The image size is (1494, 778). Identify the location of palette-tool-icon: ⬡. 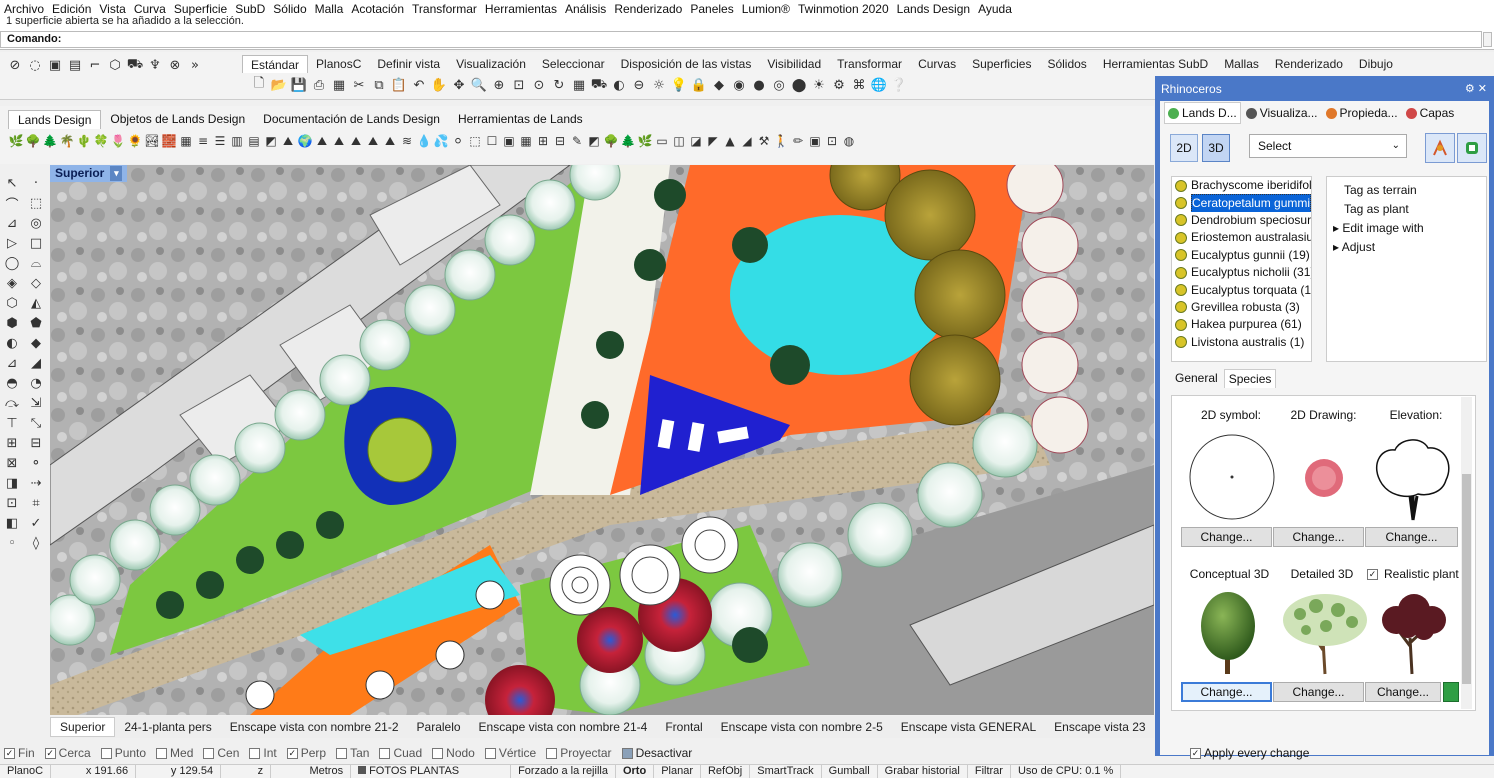
(12, 303).